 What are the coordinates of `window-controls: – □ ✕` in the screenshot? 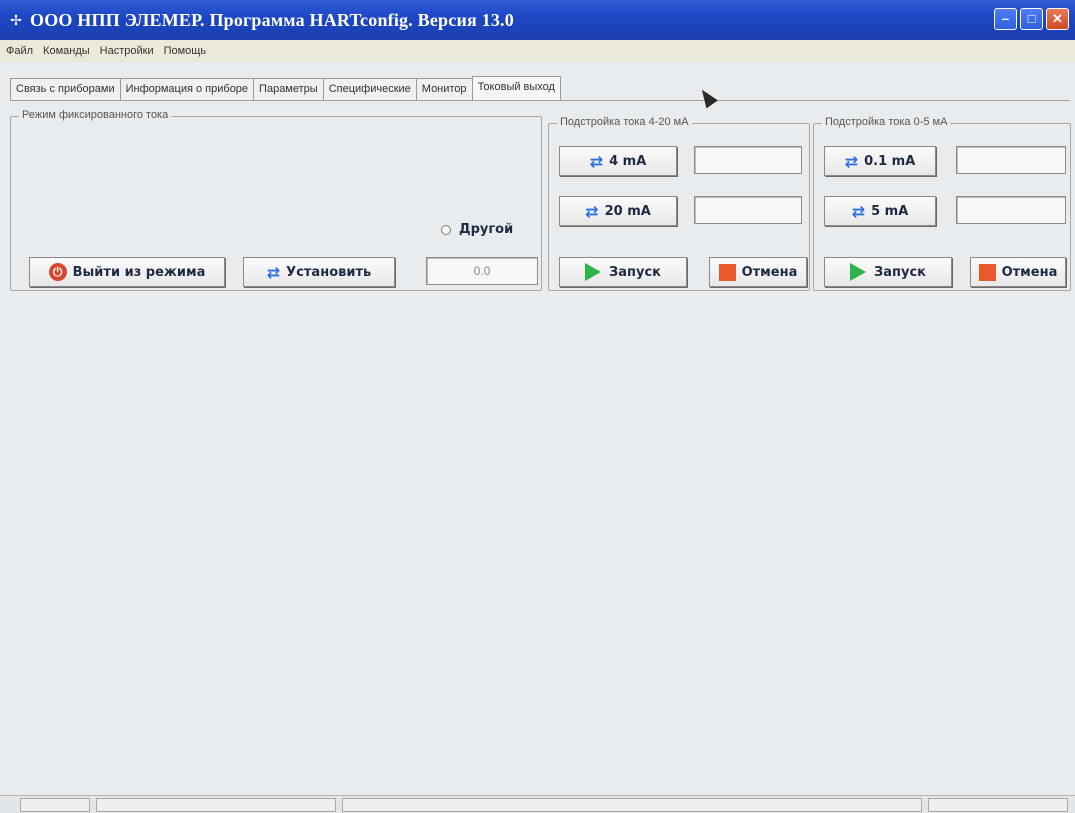 It's located at (1031, 19).